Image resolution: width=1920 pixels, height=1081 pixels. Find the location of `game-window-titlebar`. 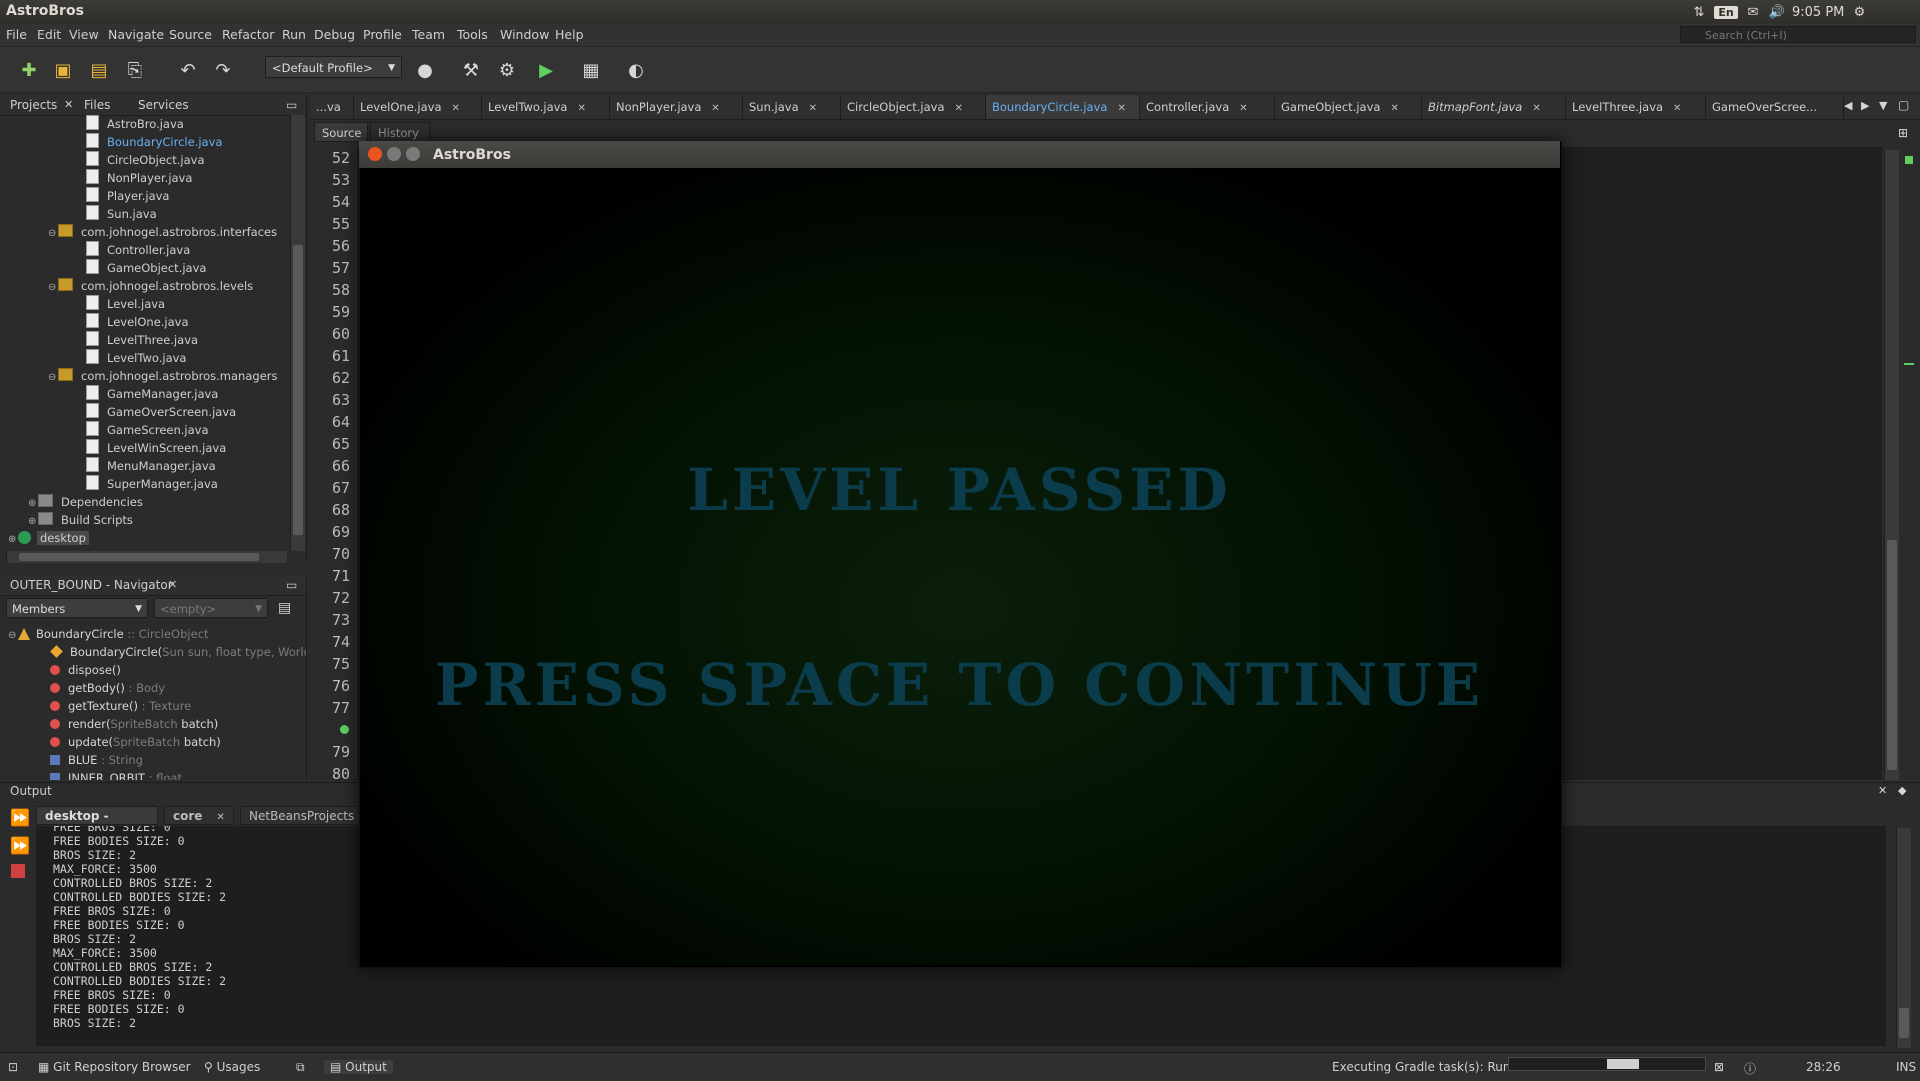

game-window-titlebar is located at coordinates (959, 154).